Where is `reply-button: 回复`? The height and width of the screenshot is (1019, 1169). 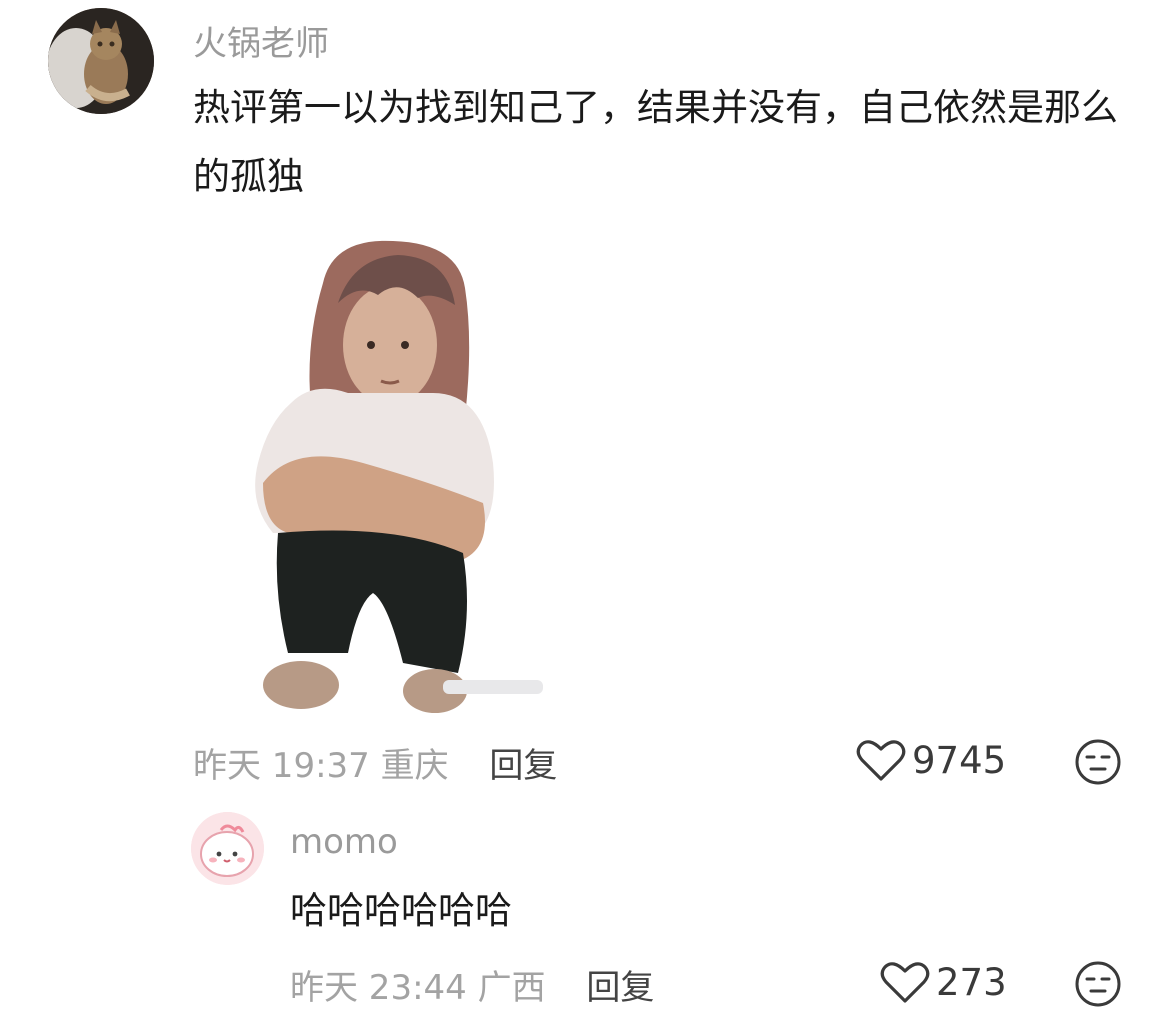
reply-button: 回复 is located at coordinates (523, 766).